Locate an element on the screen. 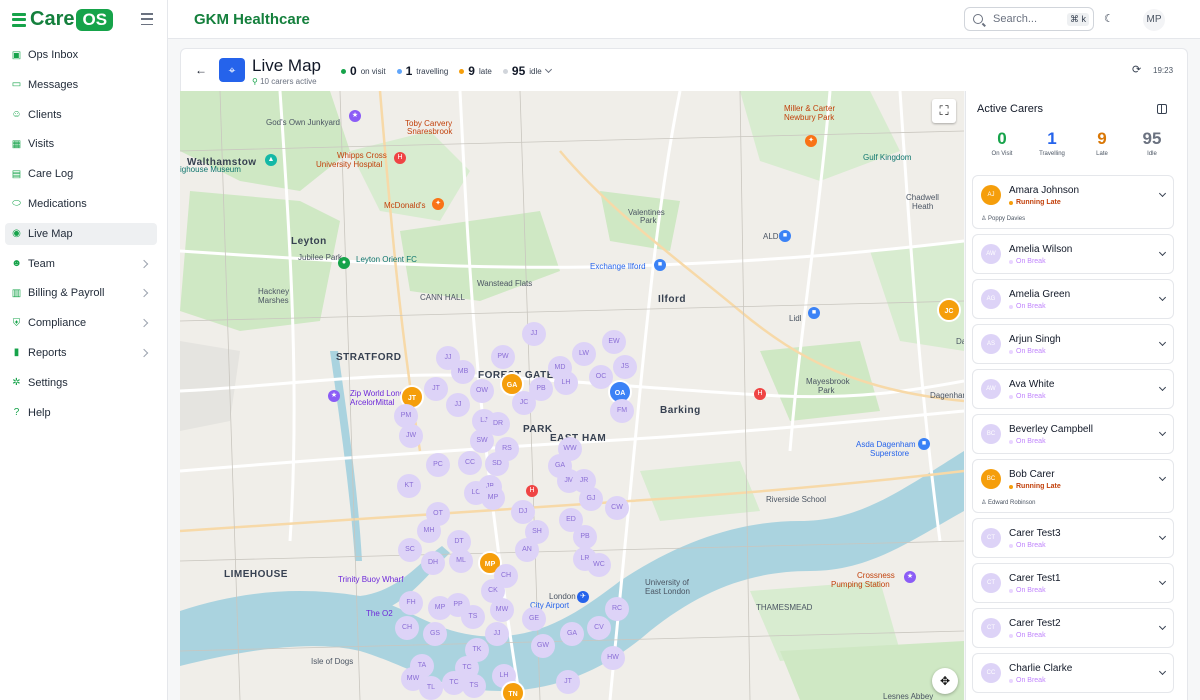 The height and width of the screenshot is (700, 1200). carer-card: AS Arjun Singh On Break is located at coordinates (1073, 344).